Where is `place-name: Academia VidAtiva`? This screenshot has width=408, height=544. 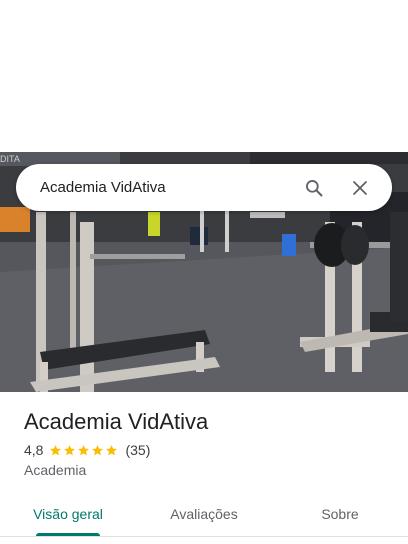
place-name: Academia VidAtiva is located at coordinates (116, 421).